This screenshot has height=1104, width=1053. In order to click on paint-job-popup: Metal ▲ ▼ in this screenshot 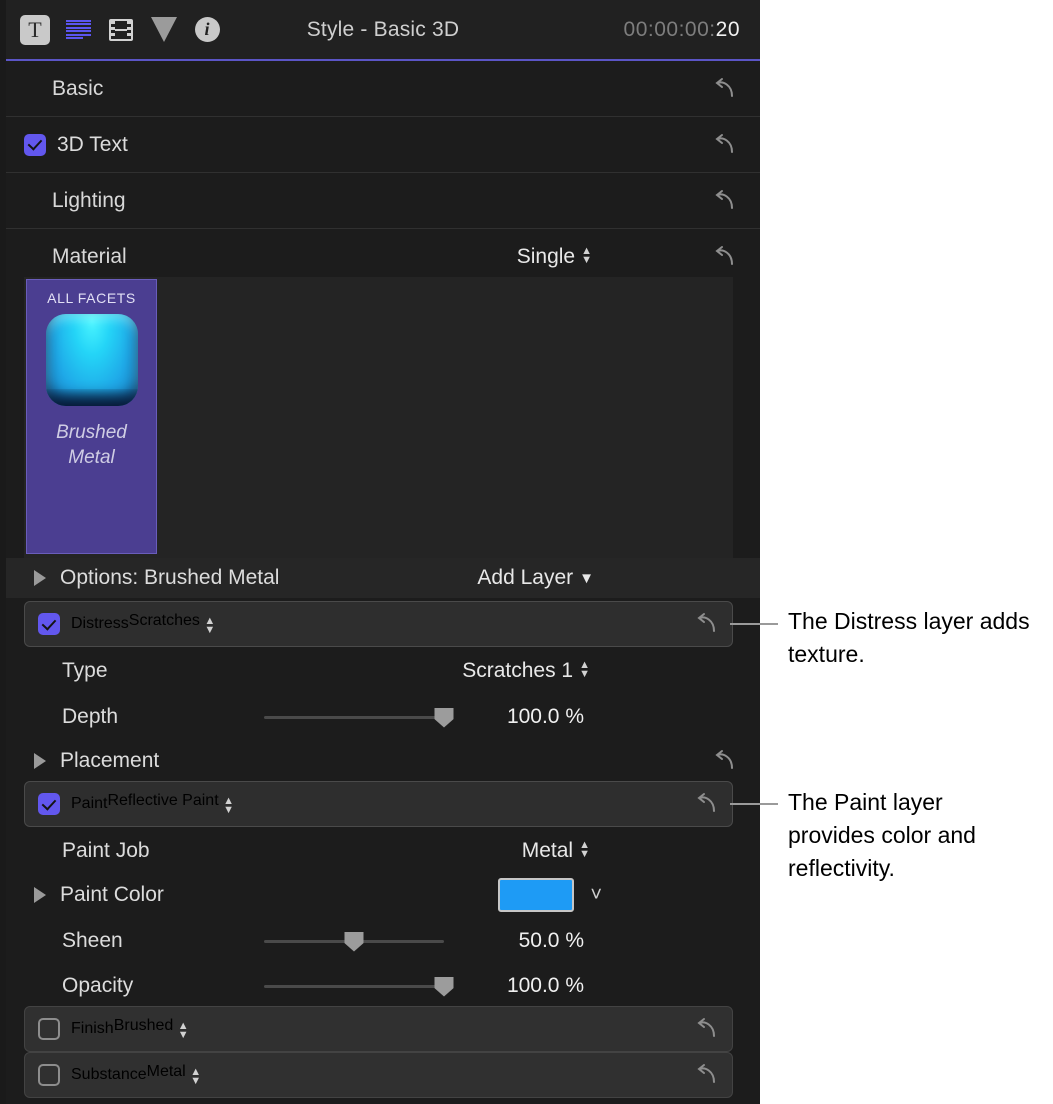, I will do `click(556, 851)`.